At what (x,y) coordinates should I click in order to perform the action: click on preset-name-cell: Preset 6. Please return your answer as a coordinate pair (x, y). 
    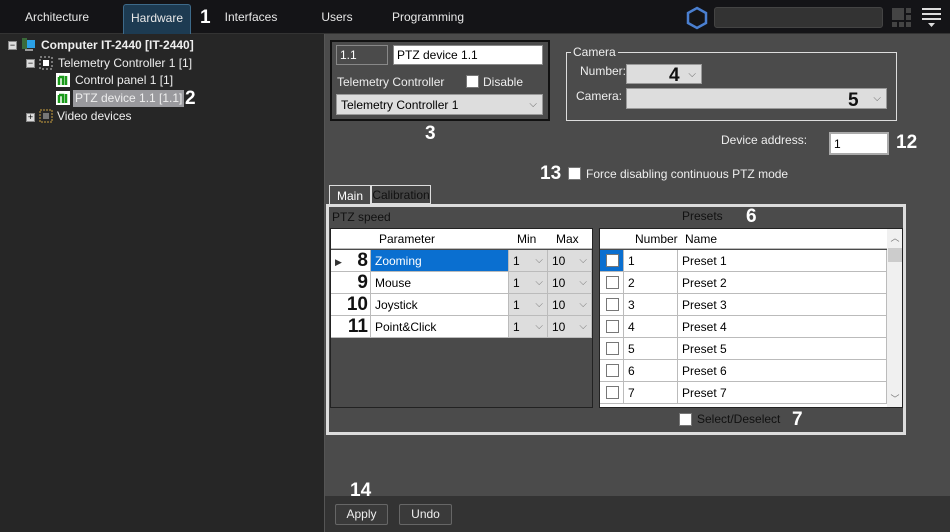
    Looking at the image, I should click on (782, 371).